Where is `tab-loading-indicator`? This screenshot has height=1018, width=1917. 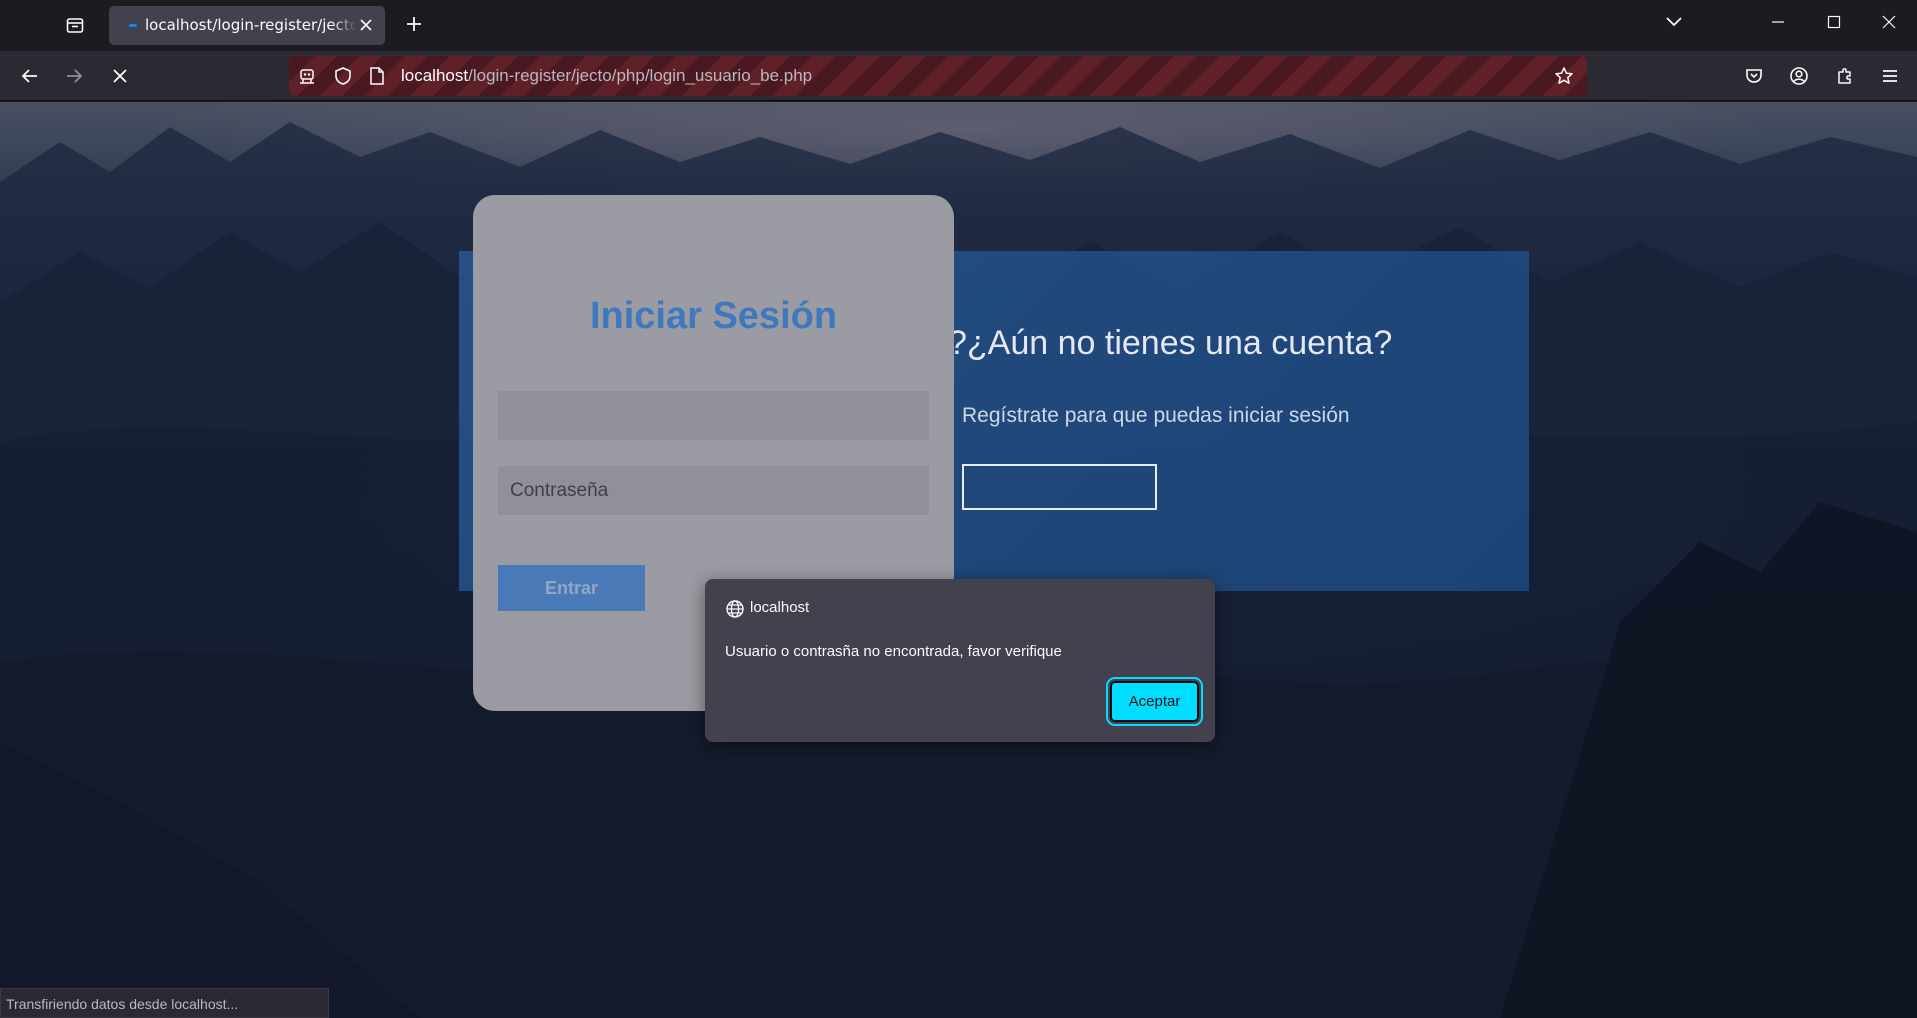 tab-loading-indicator is located at coordinates (133, 25).